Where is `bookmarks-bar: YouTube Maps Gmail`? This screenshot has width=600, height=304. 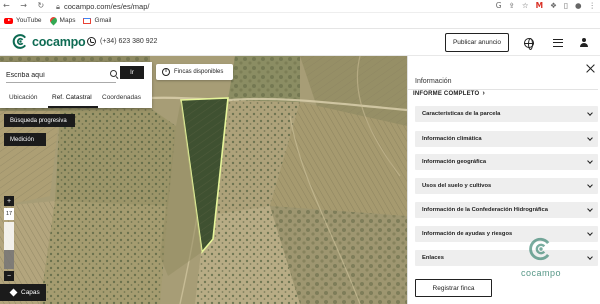
bookmarks-bar: YouTube Maps Gmail is located at coordinates (300, 21).